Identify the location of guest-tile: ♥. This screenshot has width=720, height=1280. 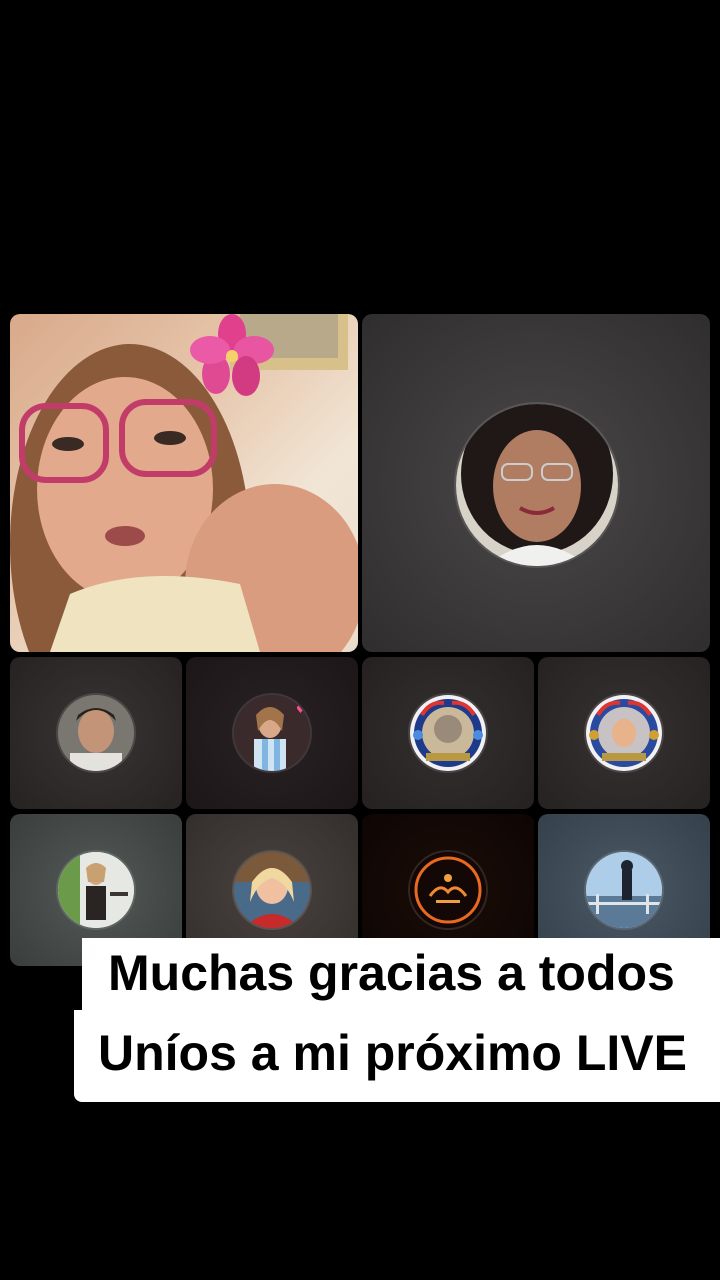
(272, 733).